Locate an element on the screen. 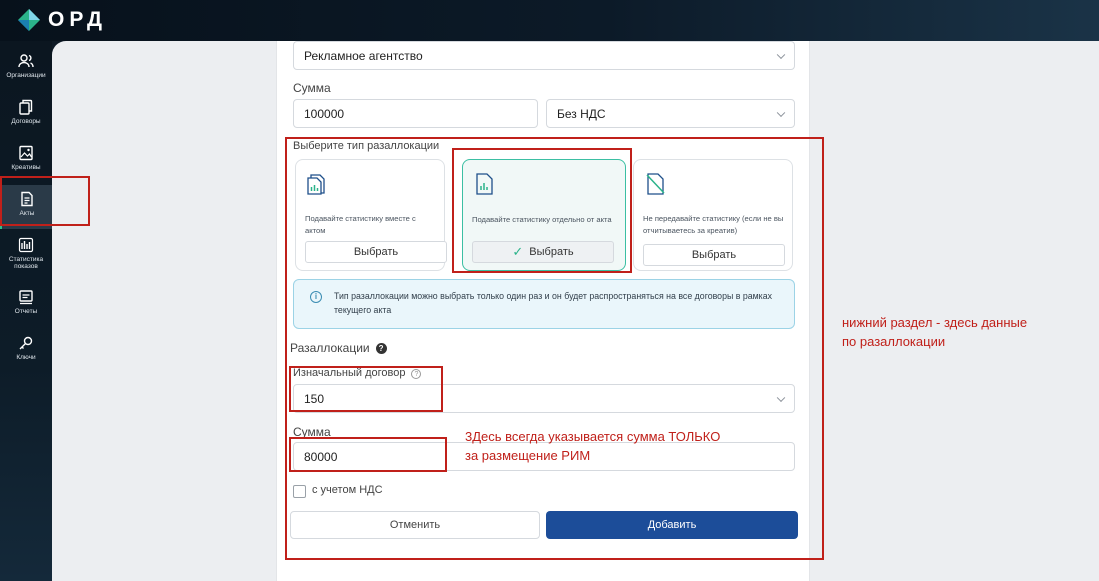 The image size is (1099, 581). report-icon is located at coordinates (26, 297).